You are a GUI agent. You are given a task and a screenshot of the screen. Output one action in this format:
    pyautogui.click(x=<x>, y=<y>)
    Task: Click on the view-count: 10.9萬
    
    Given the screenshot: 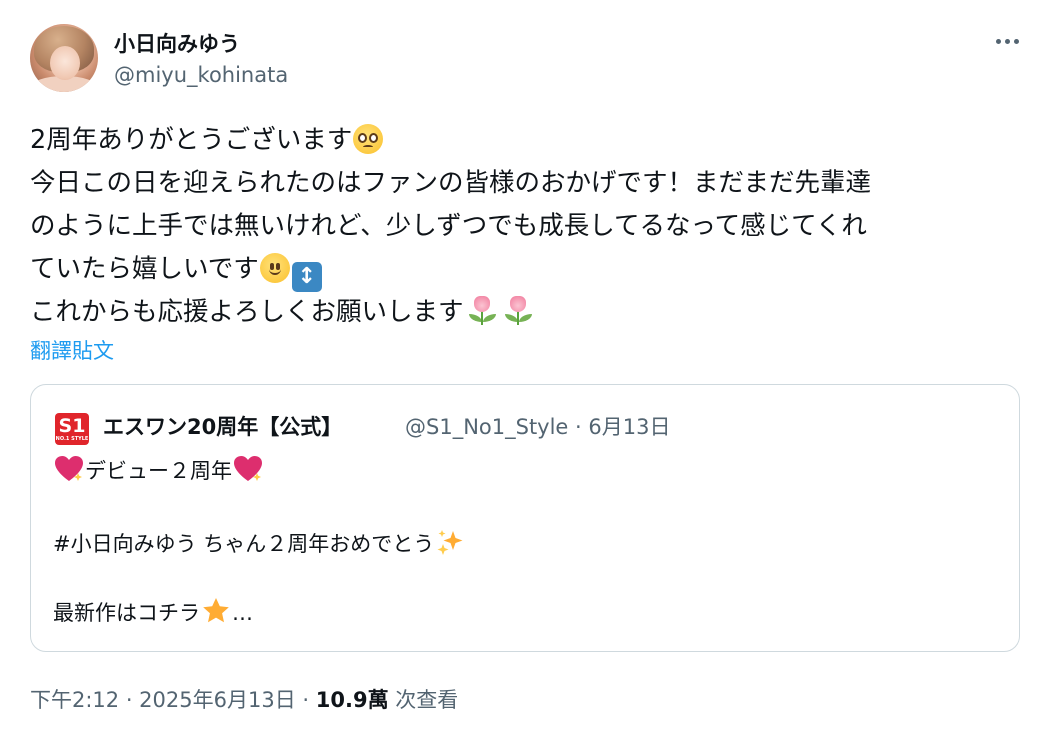 What is the action you would take?
    pyautogui.click(x=352, y=700)
    